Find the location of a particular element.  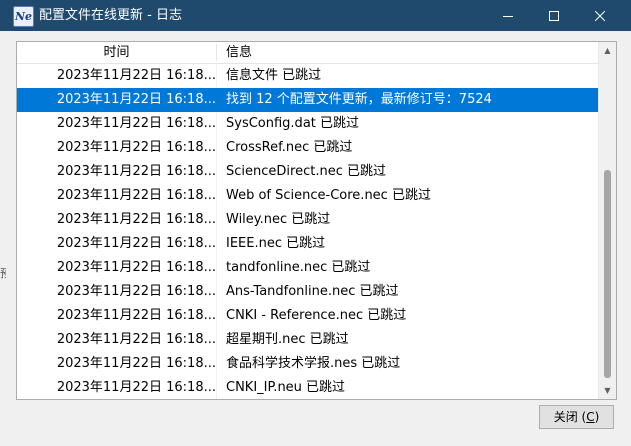

row-info: 超星期刊.nec 已跳过 is located at coordinates (287, 339).